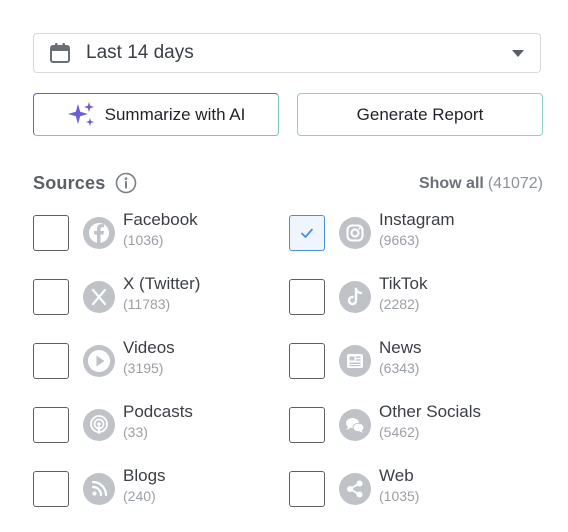 This screenshot has width=568, height=532. What do you see at coordinates (307, 425) in the screenshot?
I see `other-socials-checkbox` at bounding box center [307, 425].